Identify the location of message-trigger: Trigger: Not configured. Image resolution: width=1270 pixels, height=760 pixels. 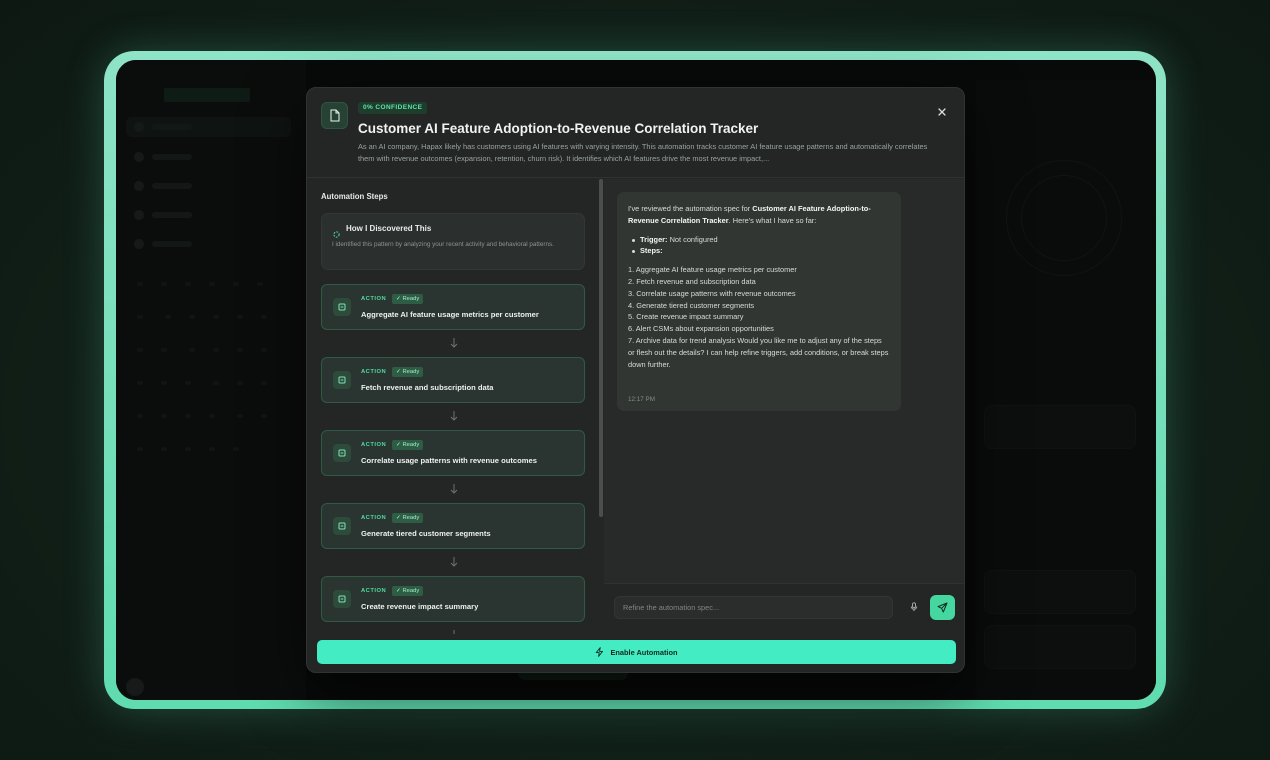
(759, 240).